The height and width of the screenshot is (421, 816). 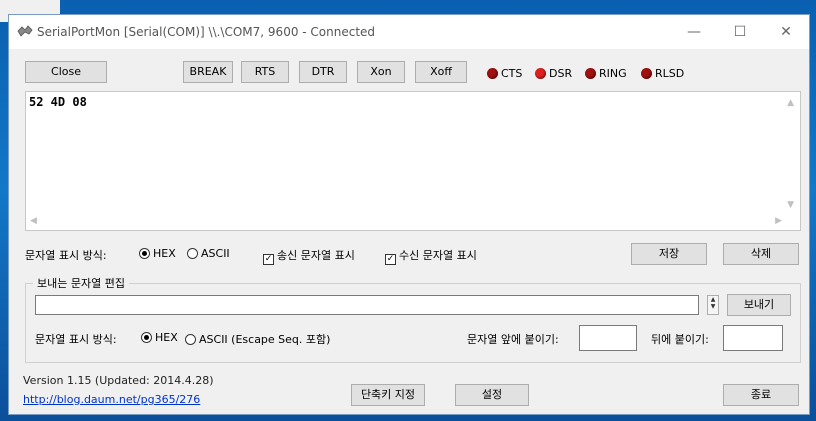 I want to click on send-format-label: 문자열 표시 방식:, so click(x=76, y=339).